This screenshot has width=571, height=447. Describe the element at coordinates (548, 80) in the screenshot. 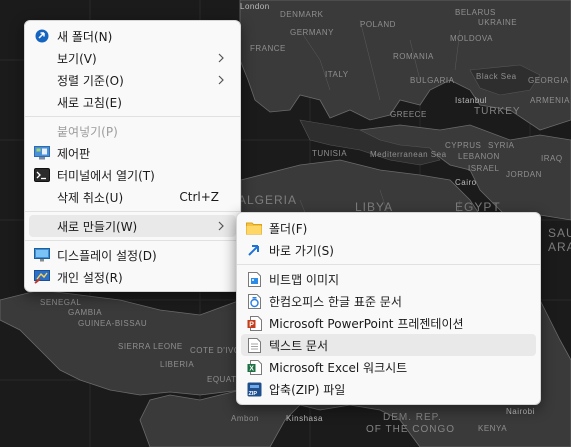

I see `map-label: GEORGIA` at that location.